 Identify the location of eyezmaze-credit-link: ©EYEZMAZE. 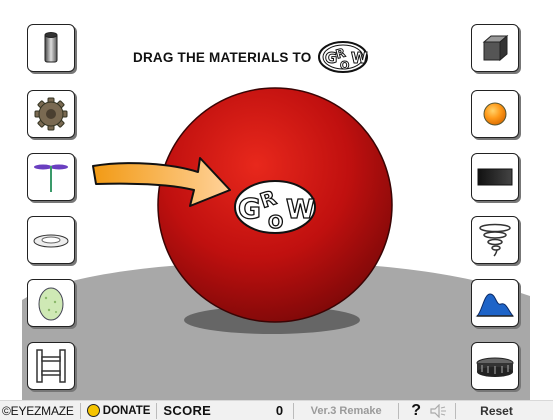
(37, 411).